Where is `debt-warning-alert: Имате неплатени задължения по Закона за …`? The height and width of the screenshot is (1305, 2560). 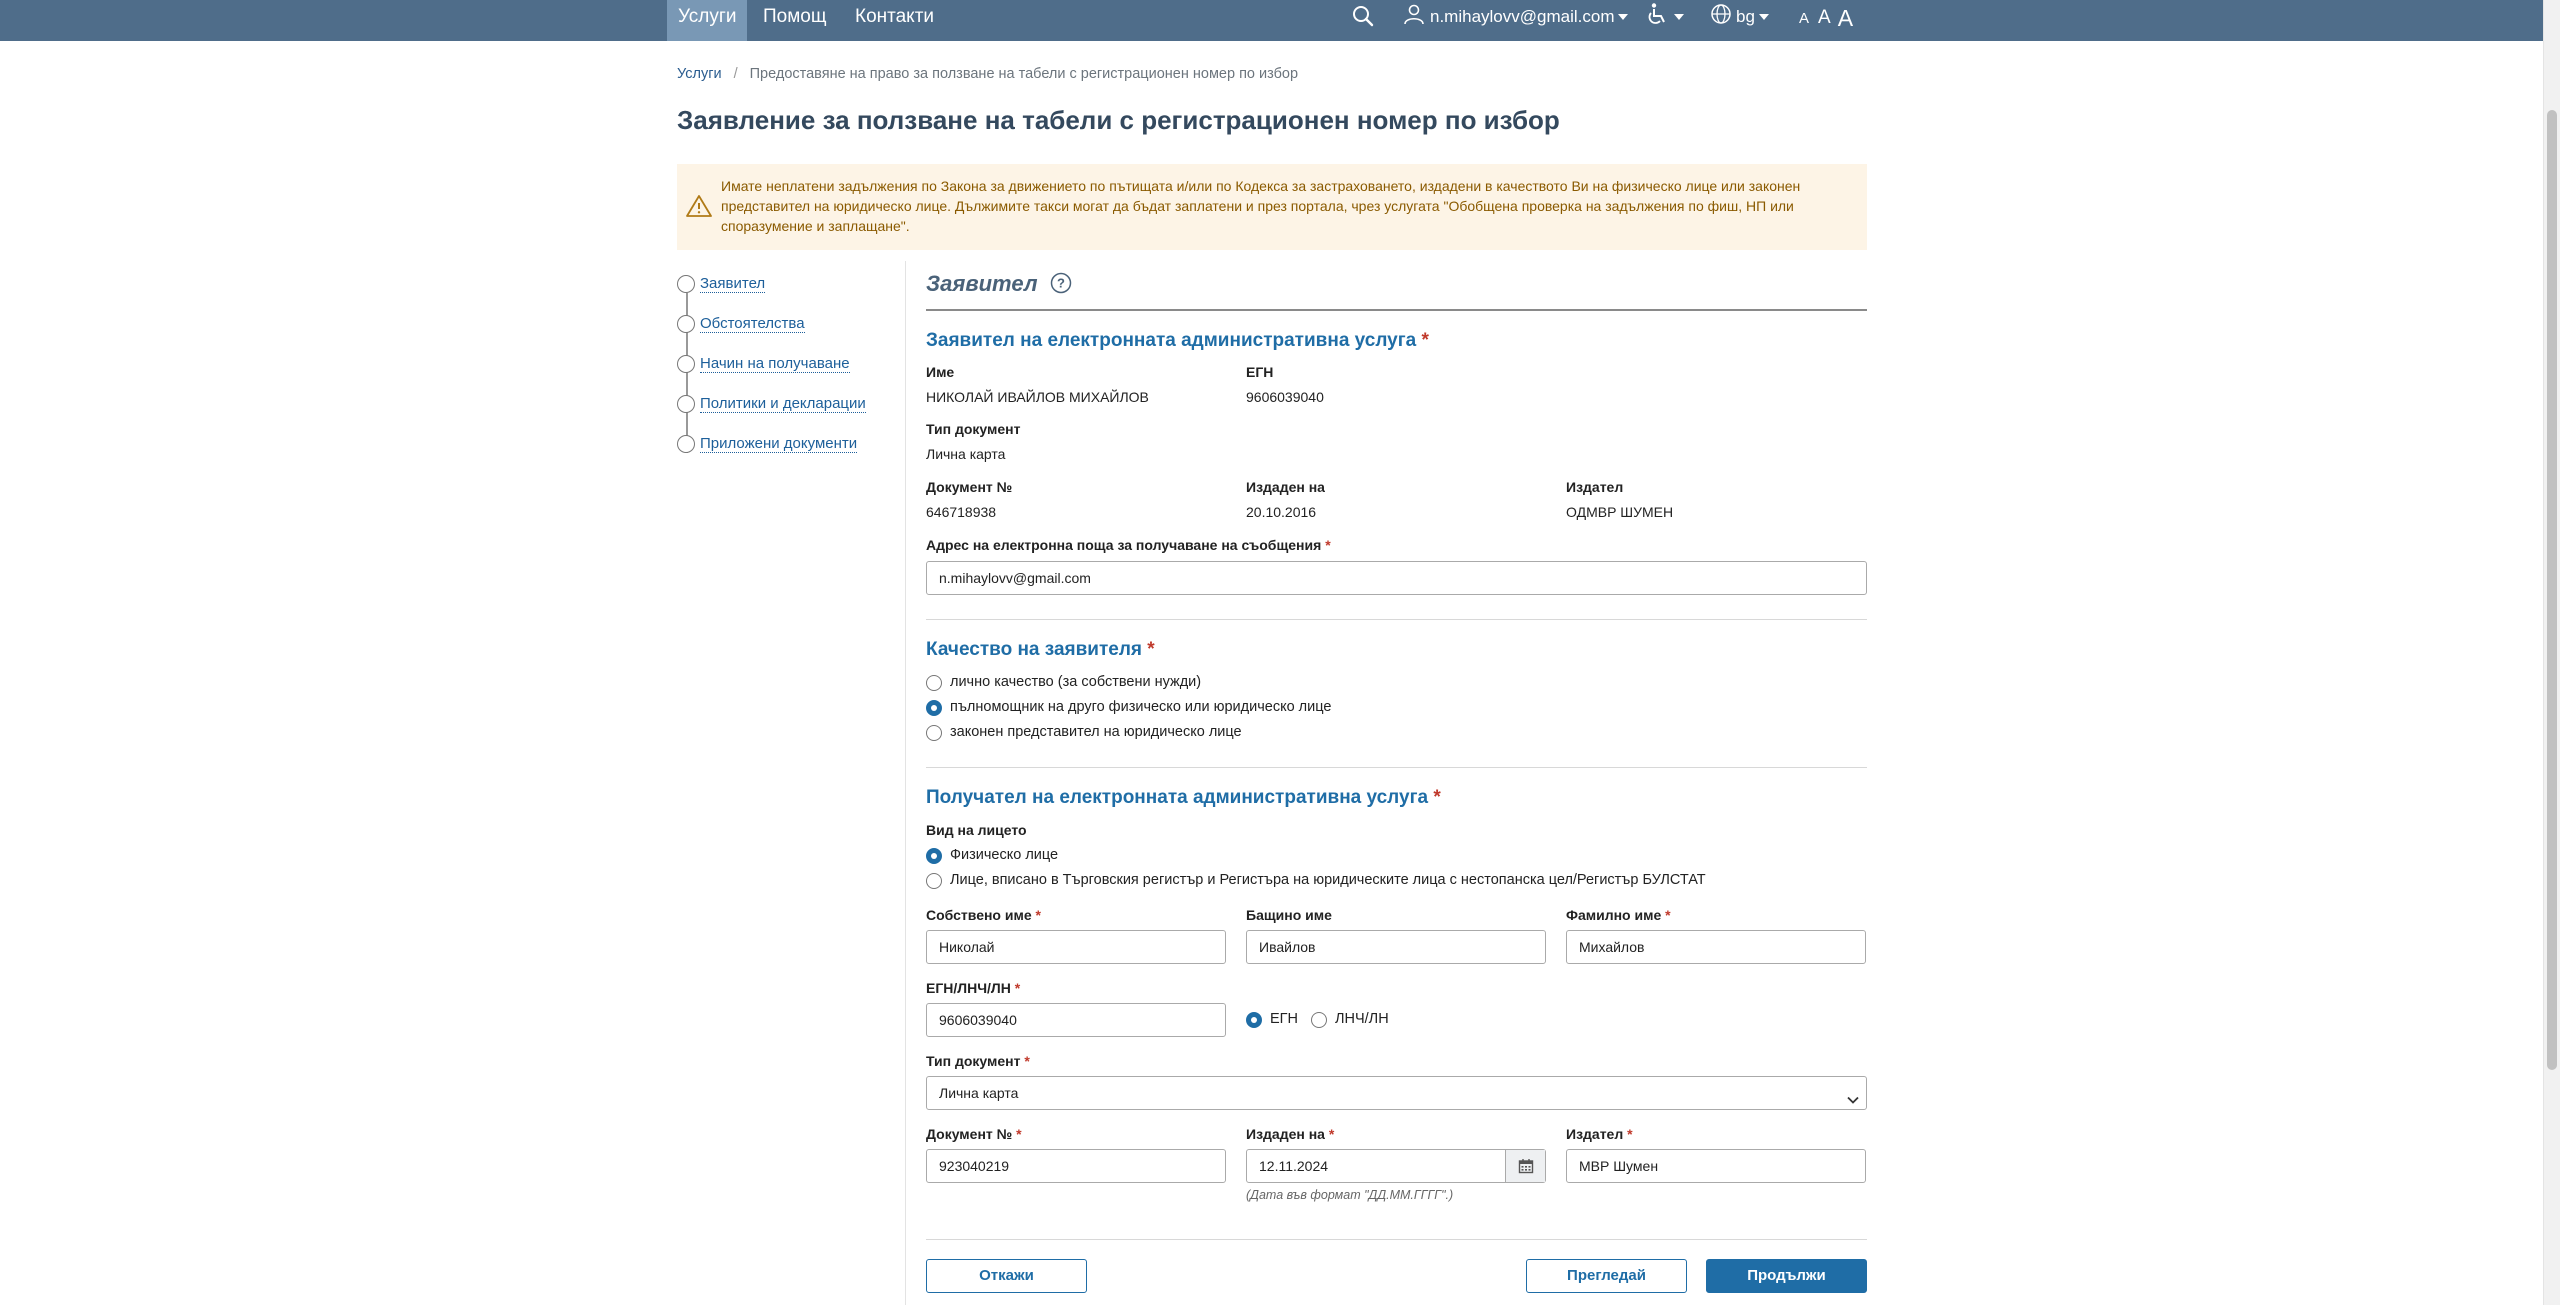 debt-warning-alert: Имате неплатени задължения по Закона за … is located at coordinates (1272, 207).